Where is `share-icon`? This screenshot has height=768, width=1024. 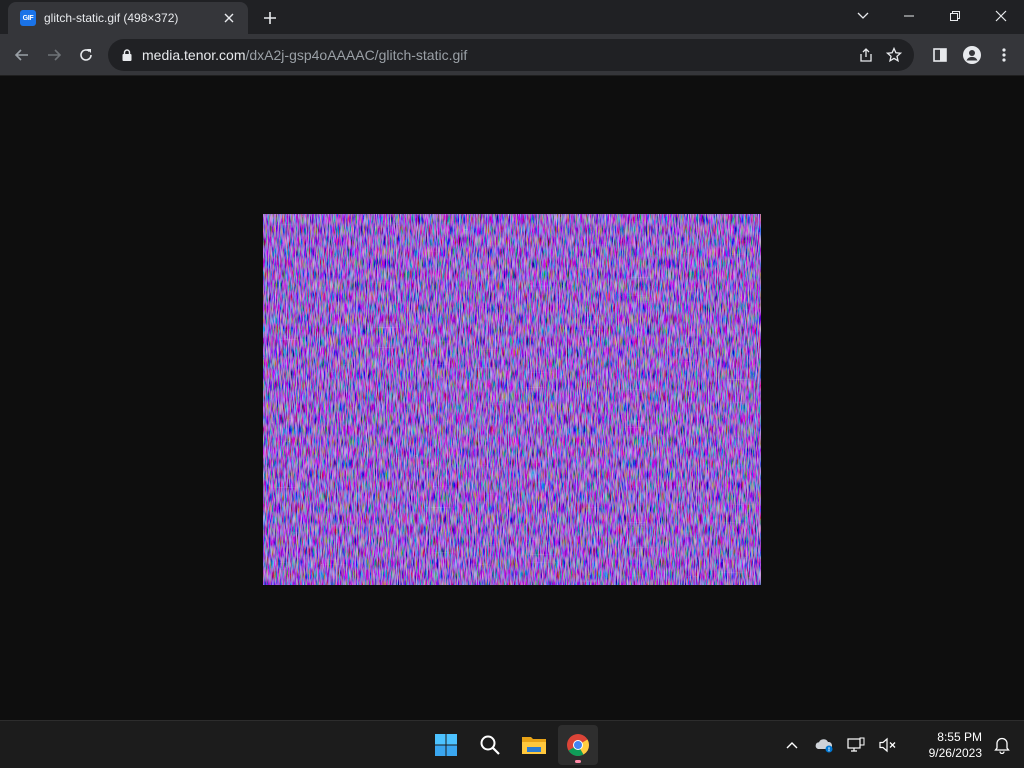 share-icon is located at coordinates (866, 55).